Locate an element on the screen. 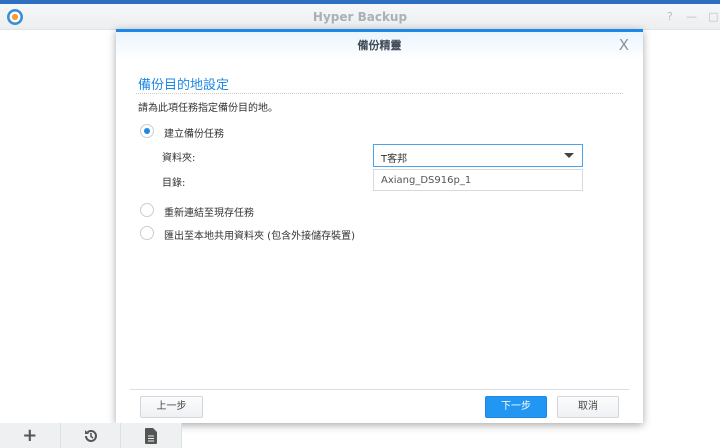  folder-select: T客邦 is located at coordinates (478, 155).